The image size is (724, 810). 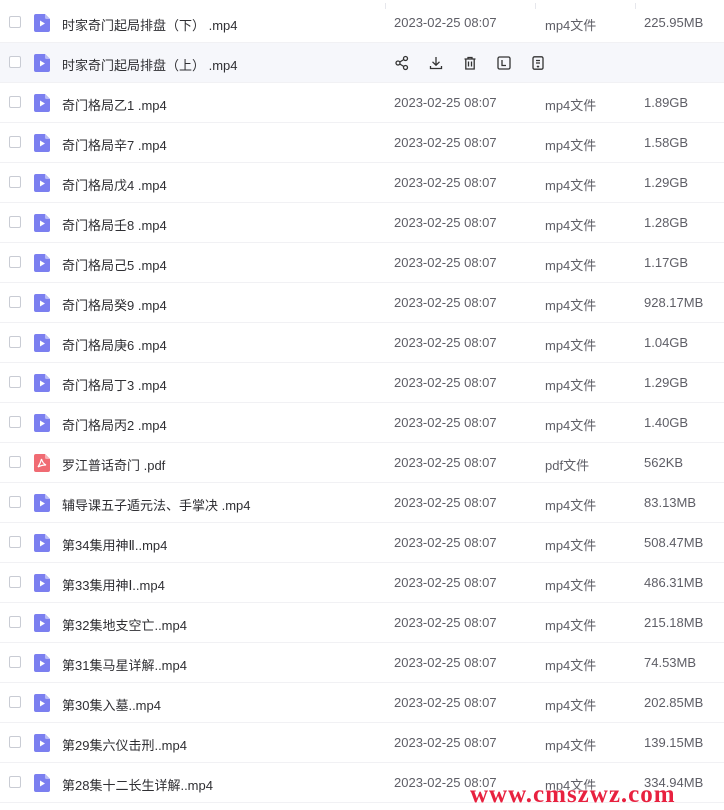 I want to click on file-name: 奇门格局乙1 .mp4, so click(x=114, y=104).